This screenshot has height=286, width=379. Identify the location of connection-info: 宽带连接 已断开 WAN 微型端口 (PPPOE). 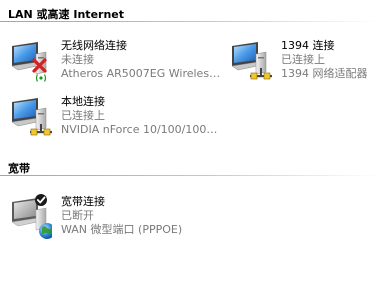
(121, 216).